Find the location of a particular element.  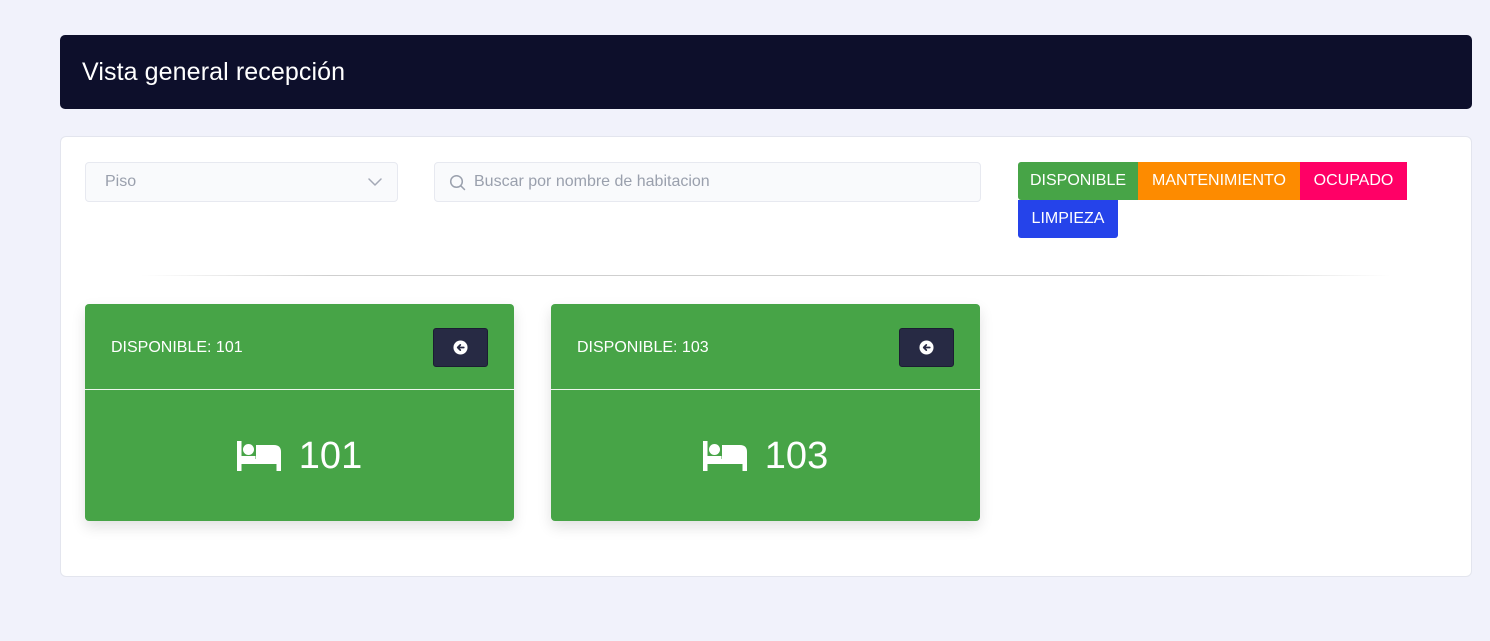

room-card-body: 101 is located at coordinates (299, 456).